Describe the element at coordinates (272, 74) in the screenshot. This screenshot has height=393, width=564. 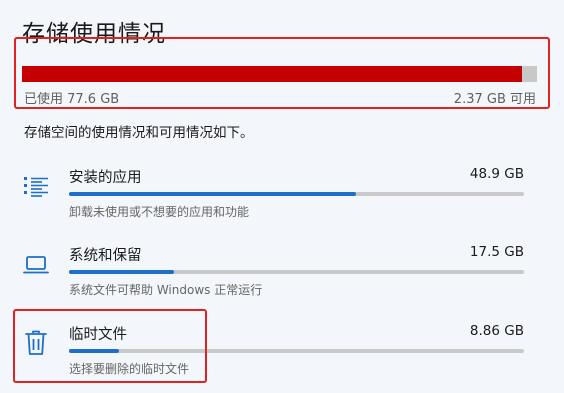
I see `total-storage-bar-fill` at that location.